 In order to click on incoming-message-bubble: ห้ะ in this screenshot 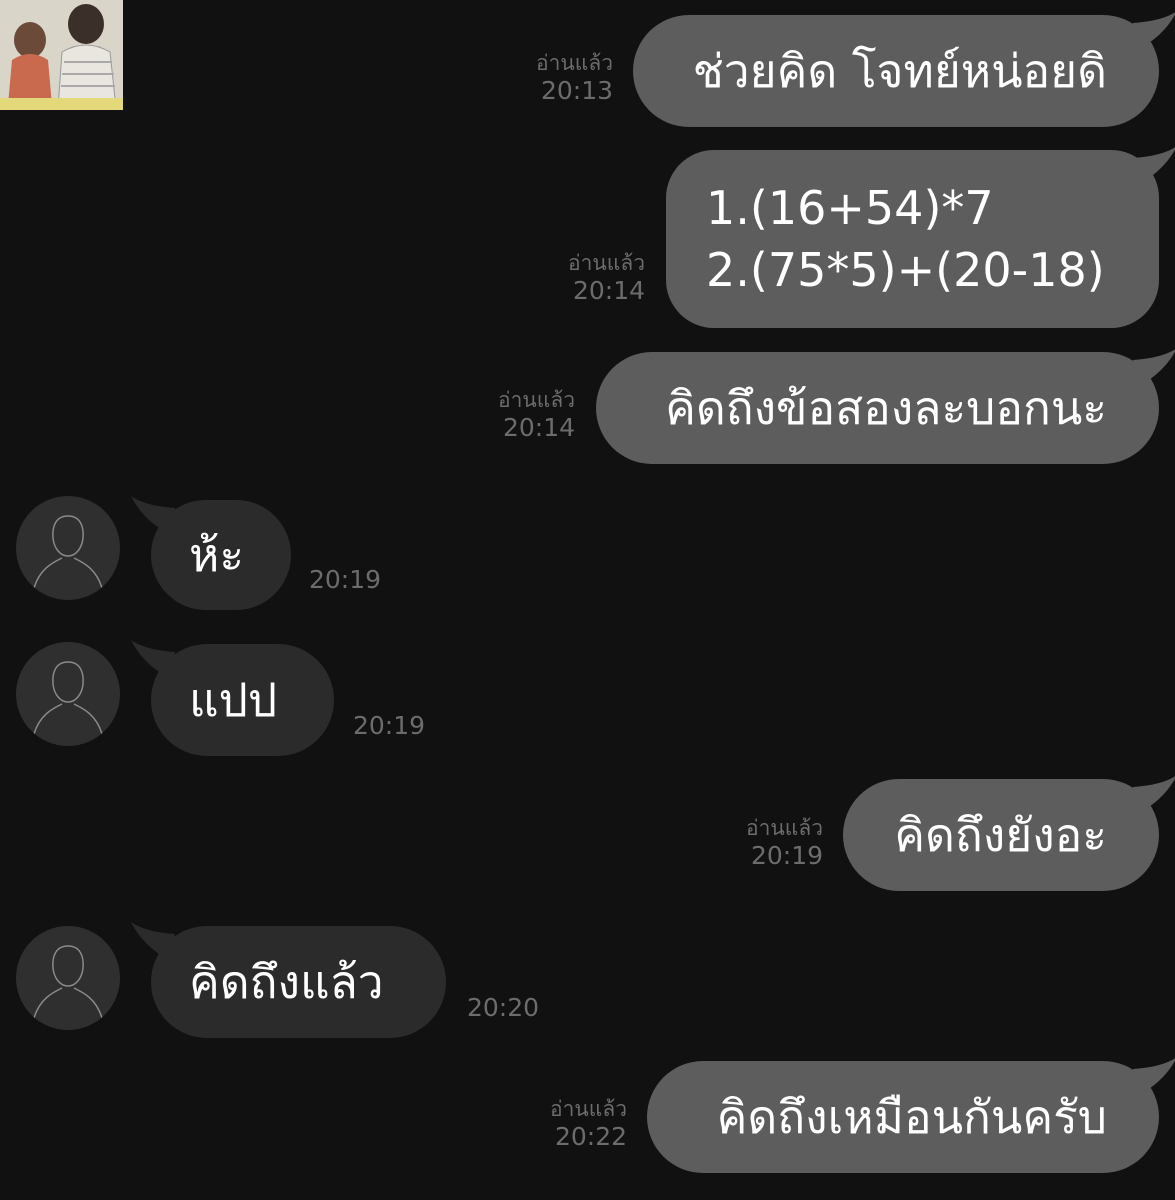, I will do `click(211, 553)`.